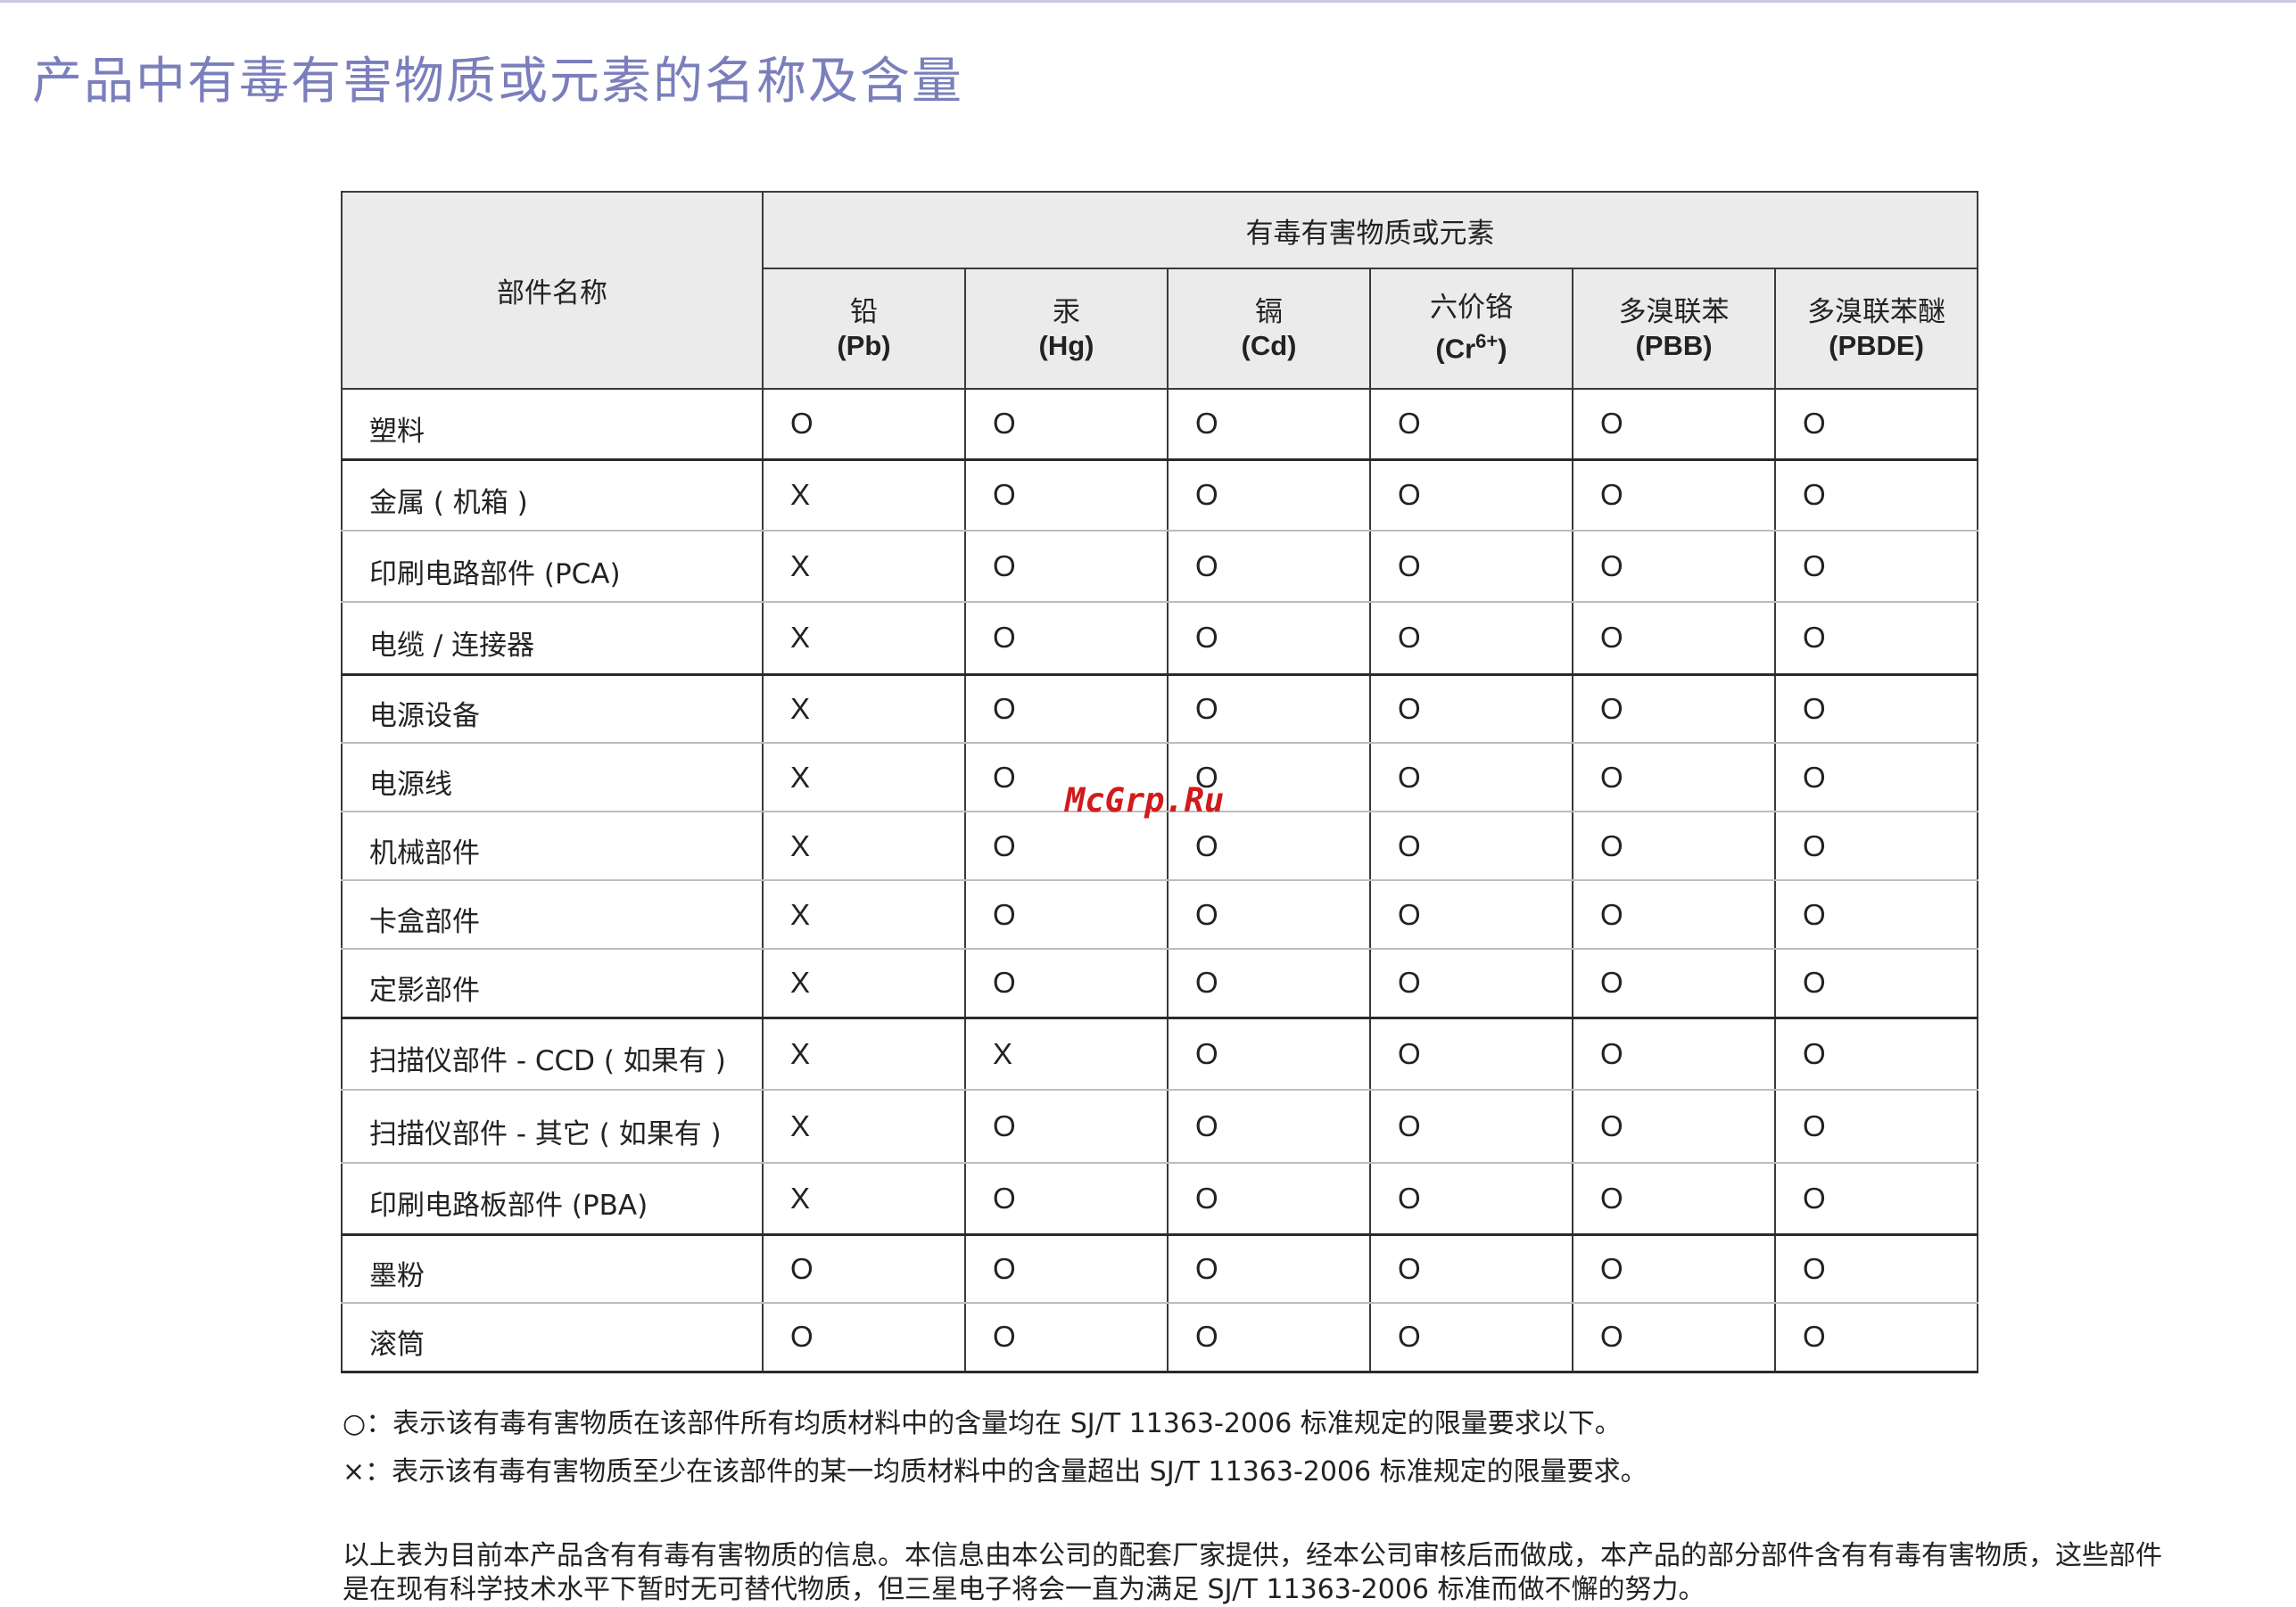  Describe the element at coordinates (552, 1053) in the screenshot. I see `part-name-cell: 扫描仪部件 - CCD ( 如果有 )` at that location.